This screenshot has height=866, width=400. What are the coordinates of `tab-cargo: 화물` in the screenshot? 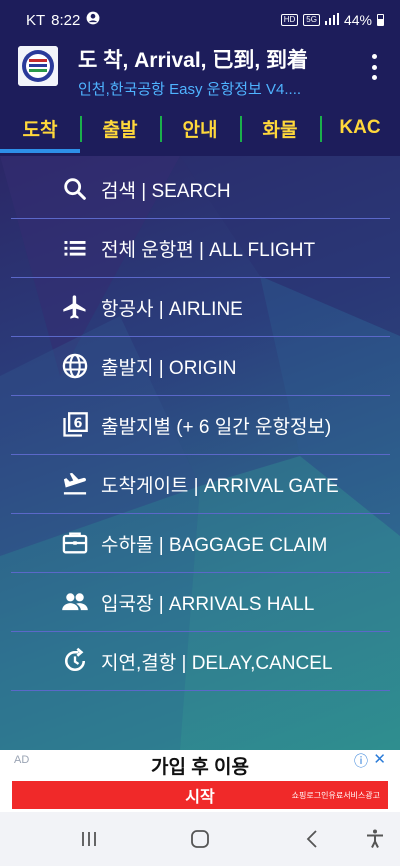 It's located at (280, 128).